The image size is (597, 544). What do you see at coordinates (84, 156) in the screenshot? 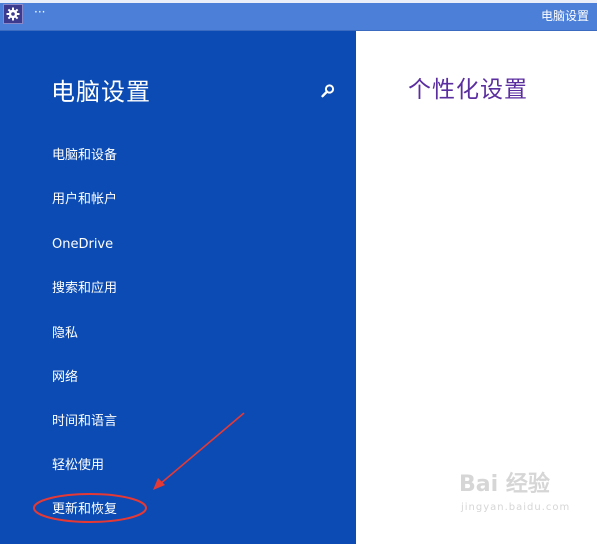
I see `sidebar-item-pc-and-devices: 电脑和设备` at bounding box center [84, 156].